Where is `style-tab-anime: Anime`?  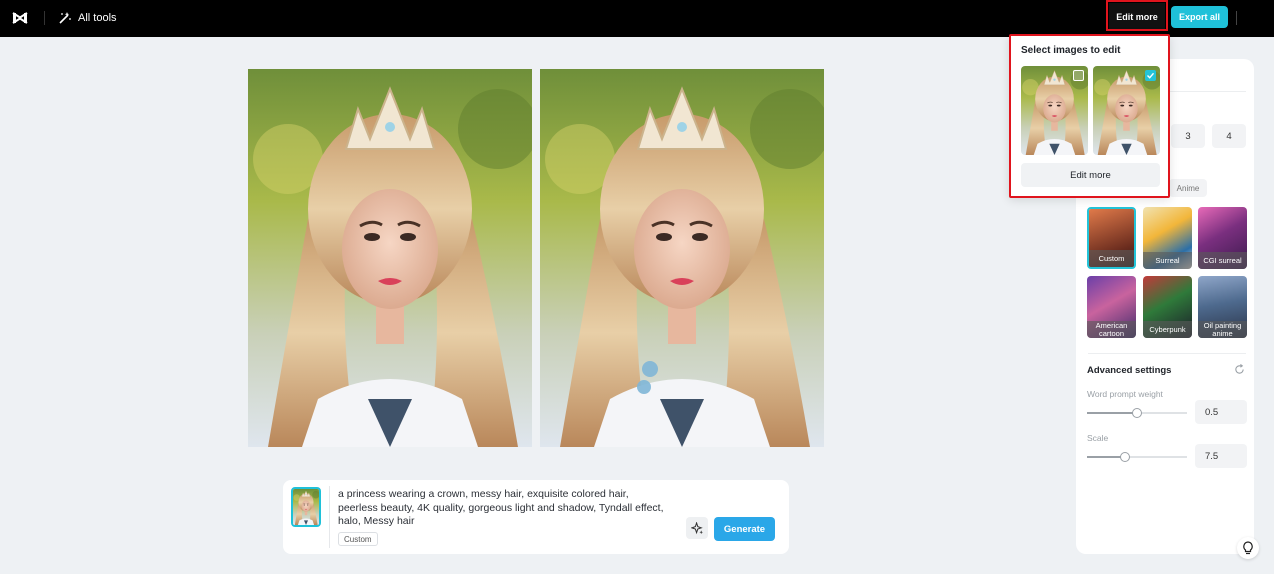 style-tab-anime: Anime is located at coordinates (1188, 188).